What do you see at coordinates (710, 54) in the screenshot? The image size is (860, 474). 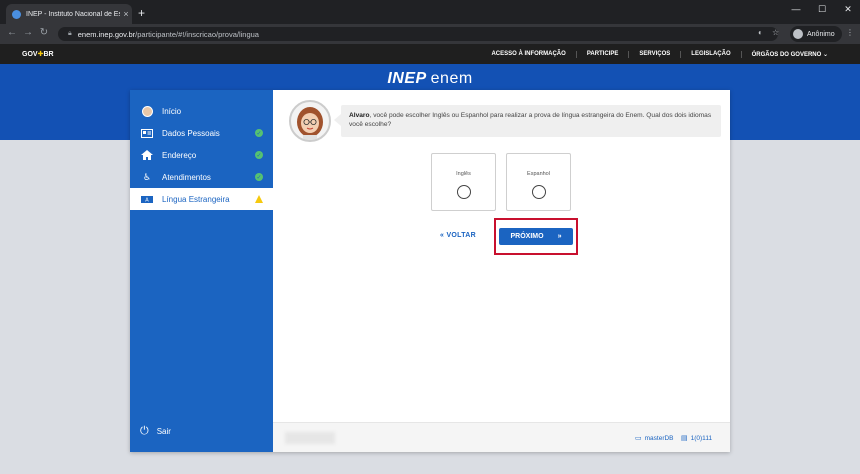 I see `gov-link-legislacao: LEGISLAÇÃO` at bounding box center [710, 54].